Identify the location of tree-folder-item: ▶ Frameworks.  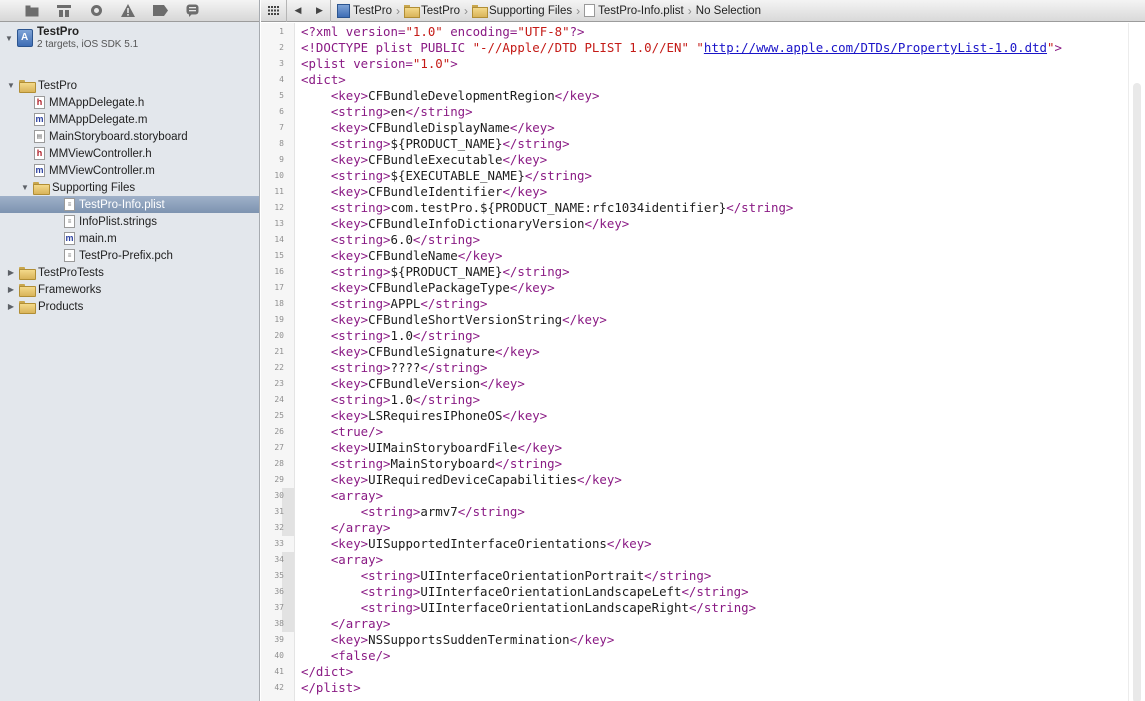
(129, 289).